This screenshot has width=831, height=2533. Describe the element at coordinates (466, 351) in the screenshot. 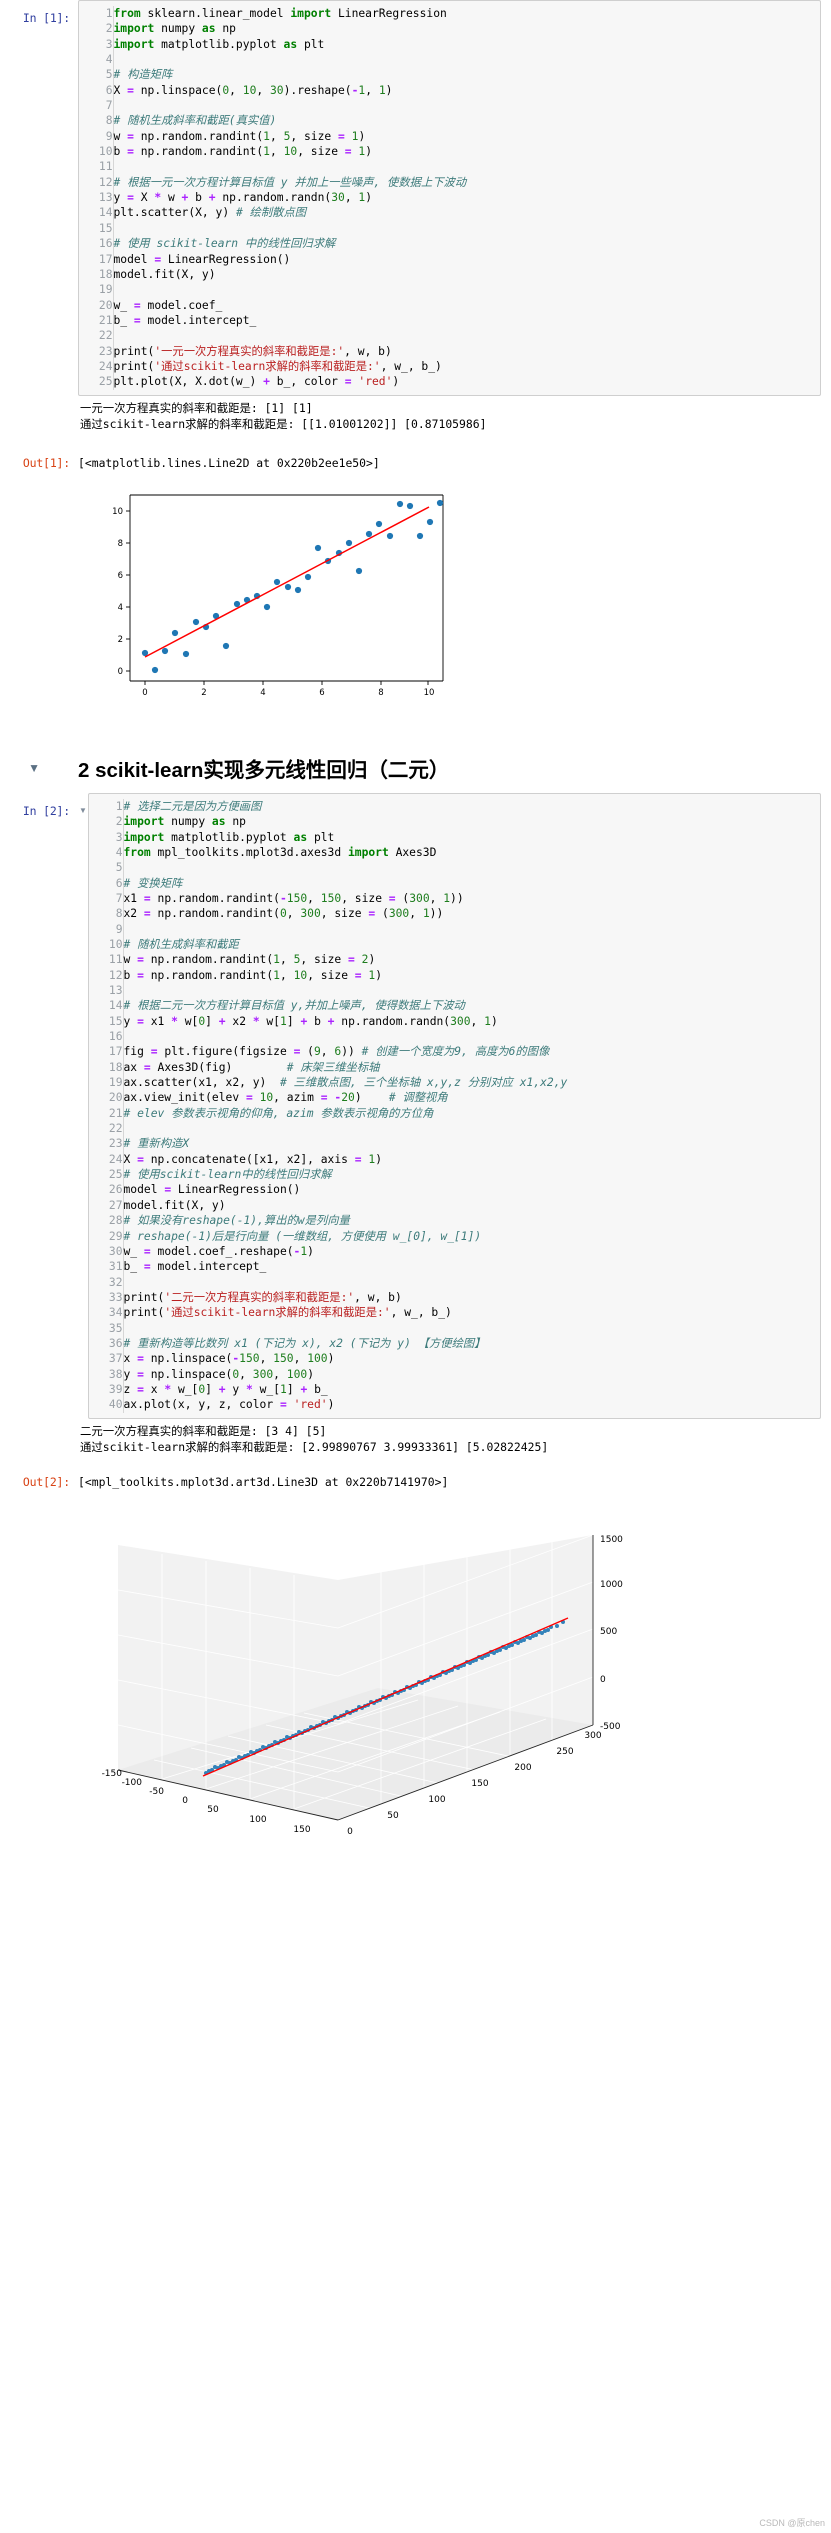

I see `code-text: print('一元一次方程真实的斜率和截距是:', w, b)` at that location.